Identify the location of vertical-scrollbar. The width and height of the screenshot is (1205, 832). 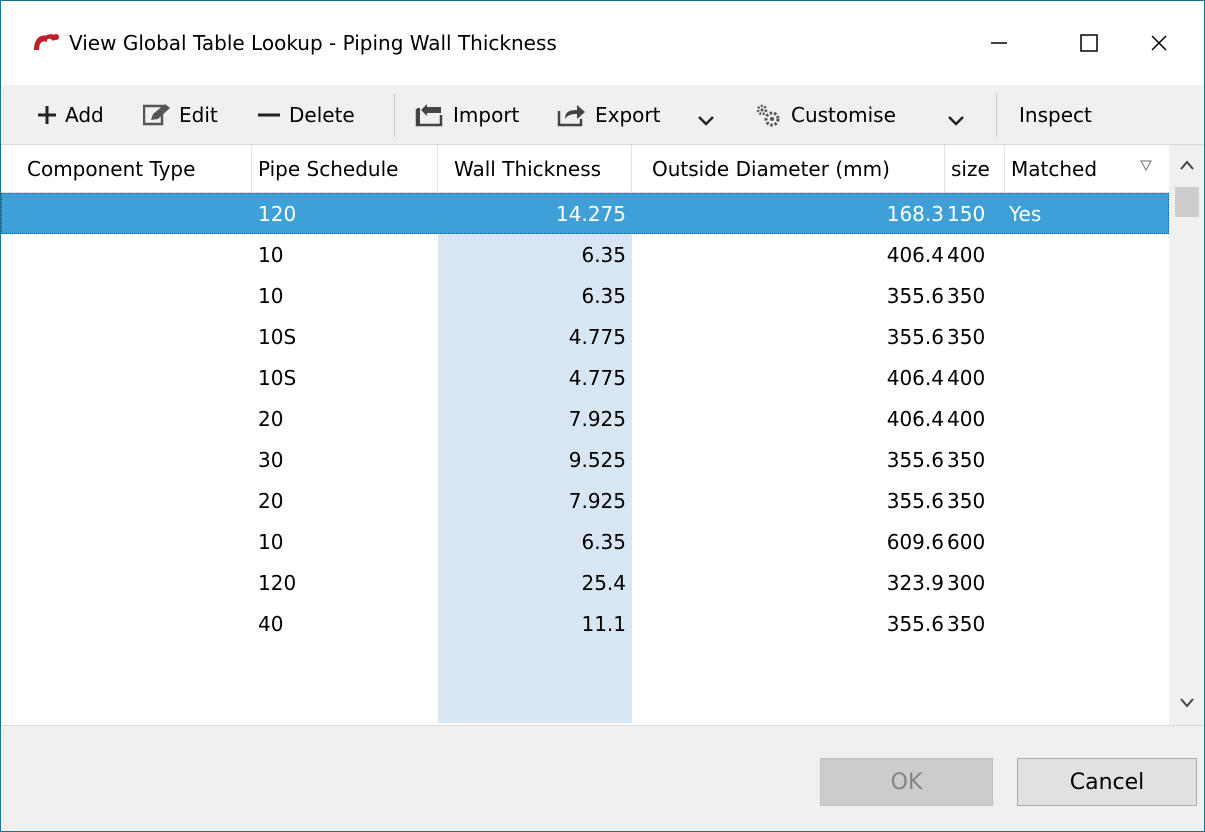
(1186, 435).